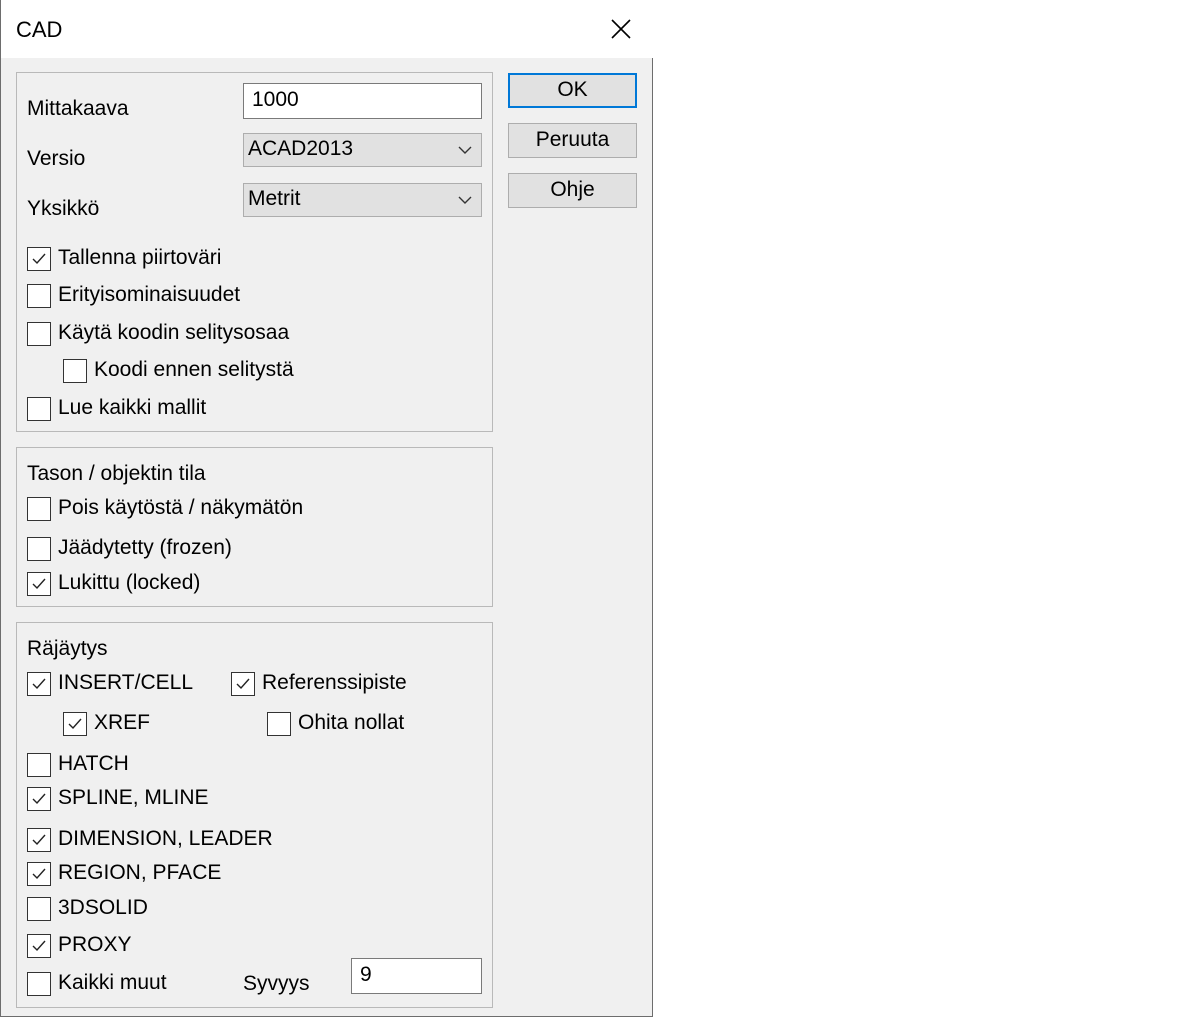 The width and height of the screenshot is (1200, 1019). Describe the element at coordinates (145, 547) in the screenshot. I see `frozen-label: Jäädytetty (frozen)` at that location.